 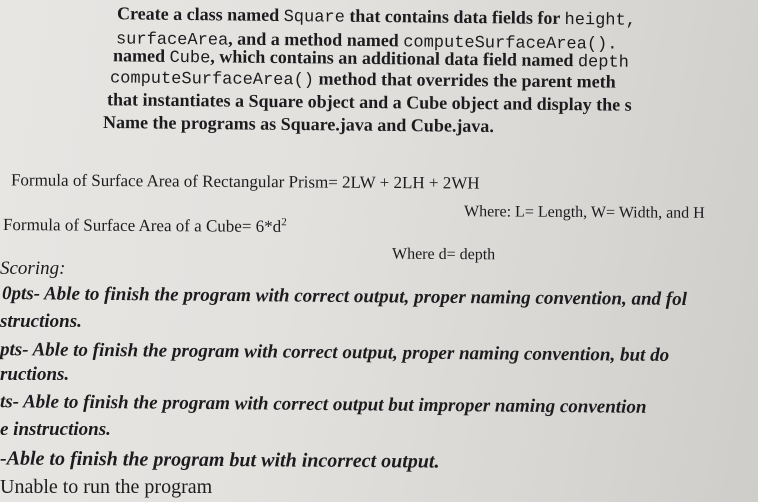 What do you see at coordinates (411, 182) in the screenshot?
I see `prism-expression: 2LW + 2LH + 2WH` at bounding box center [411, 182].